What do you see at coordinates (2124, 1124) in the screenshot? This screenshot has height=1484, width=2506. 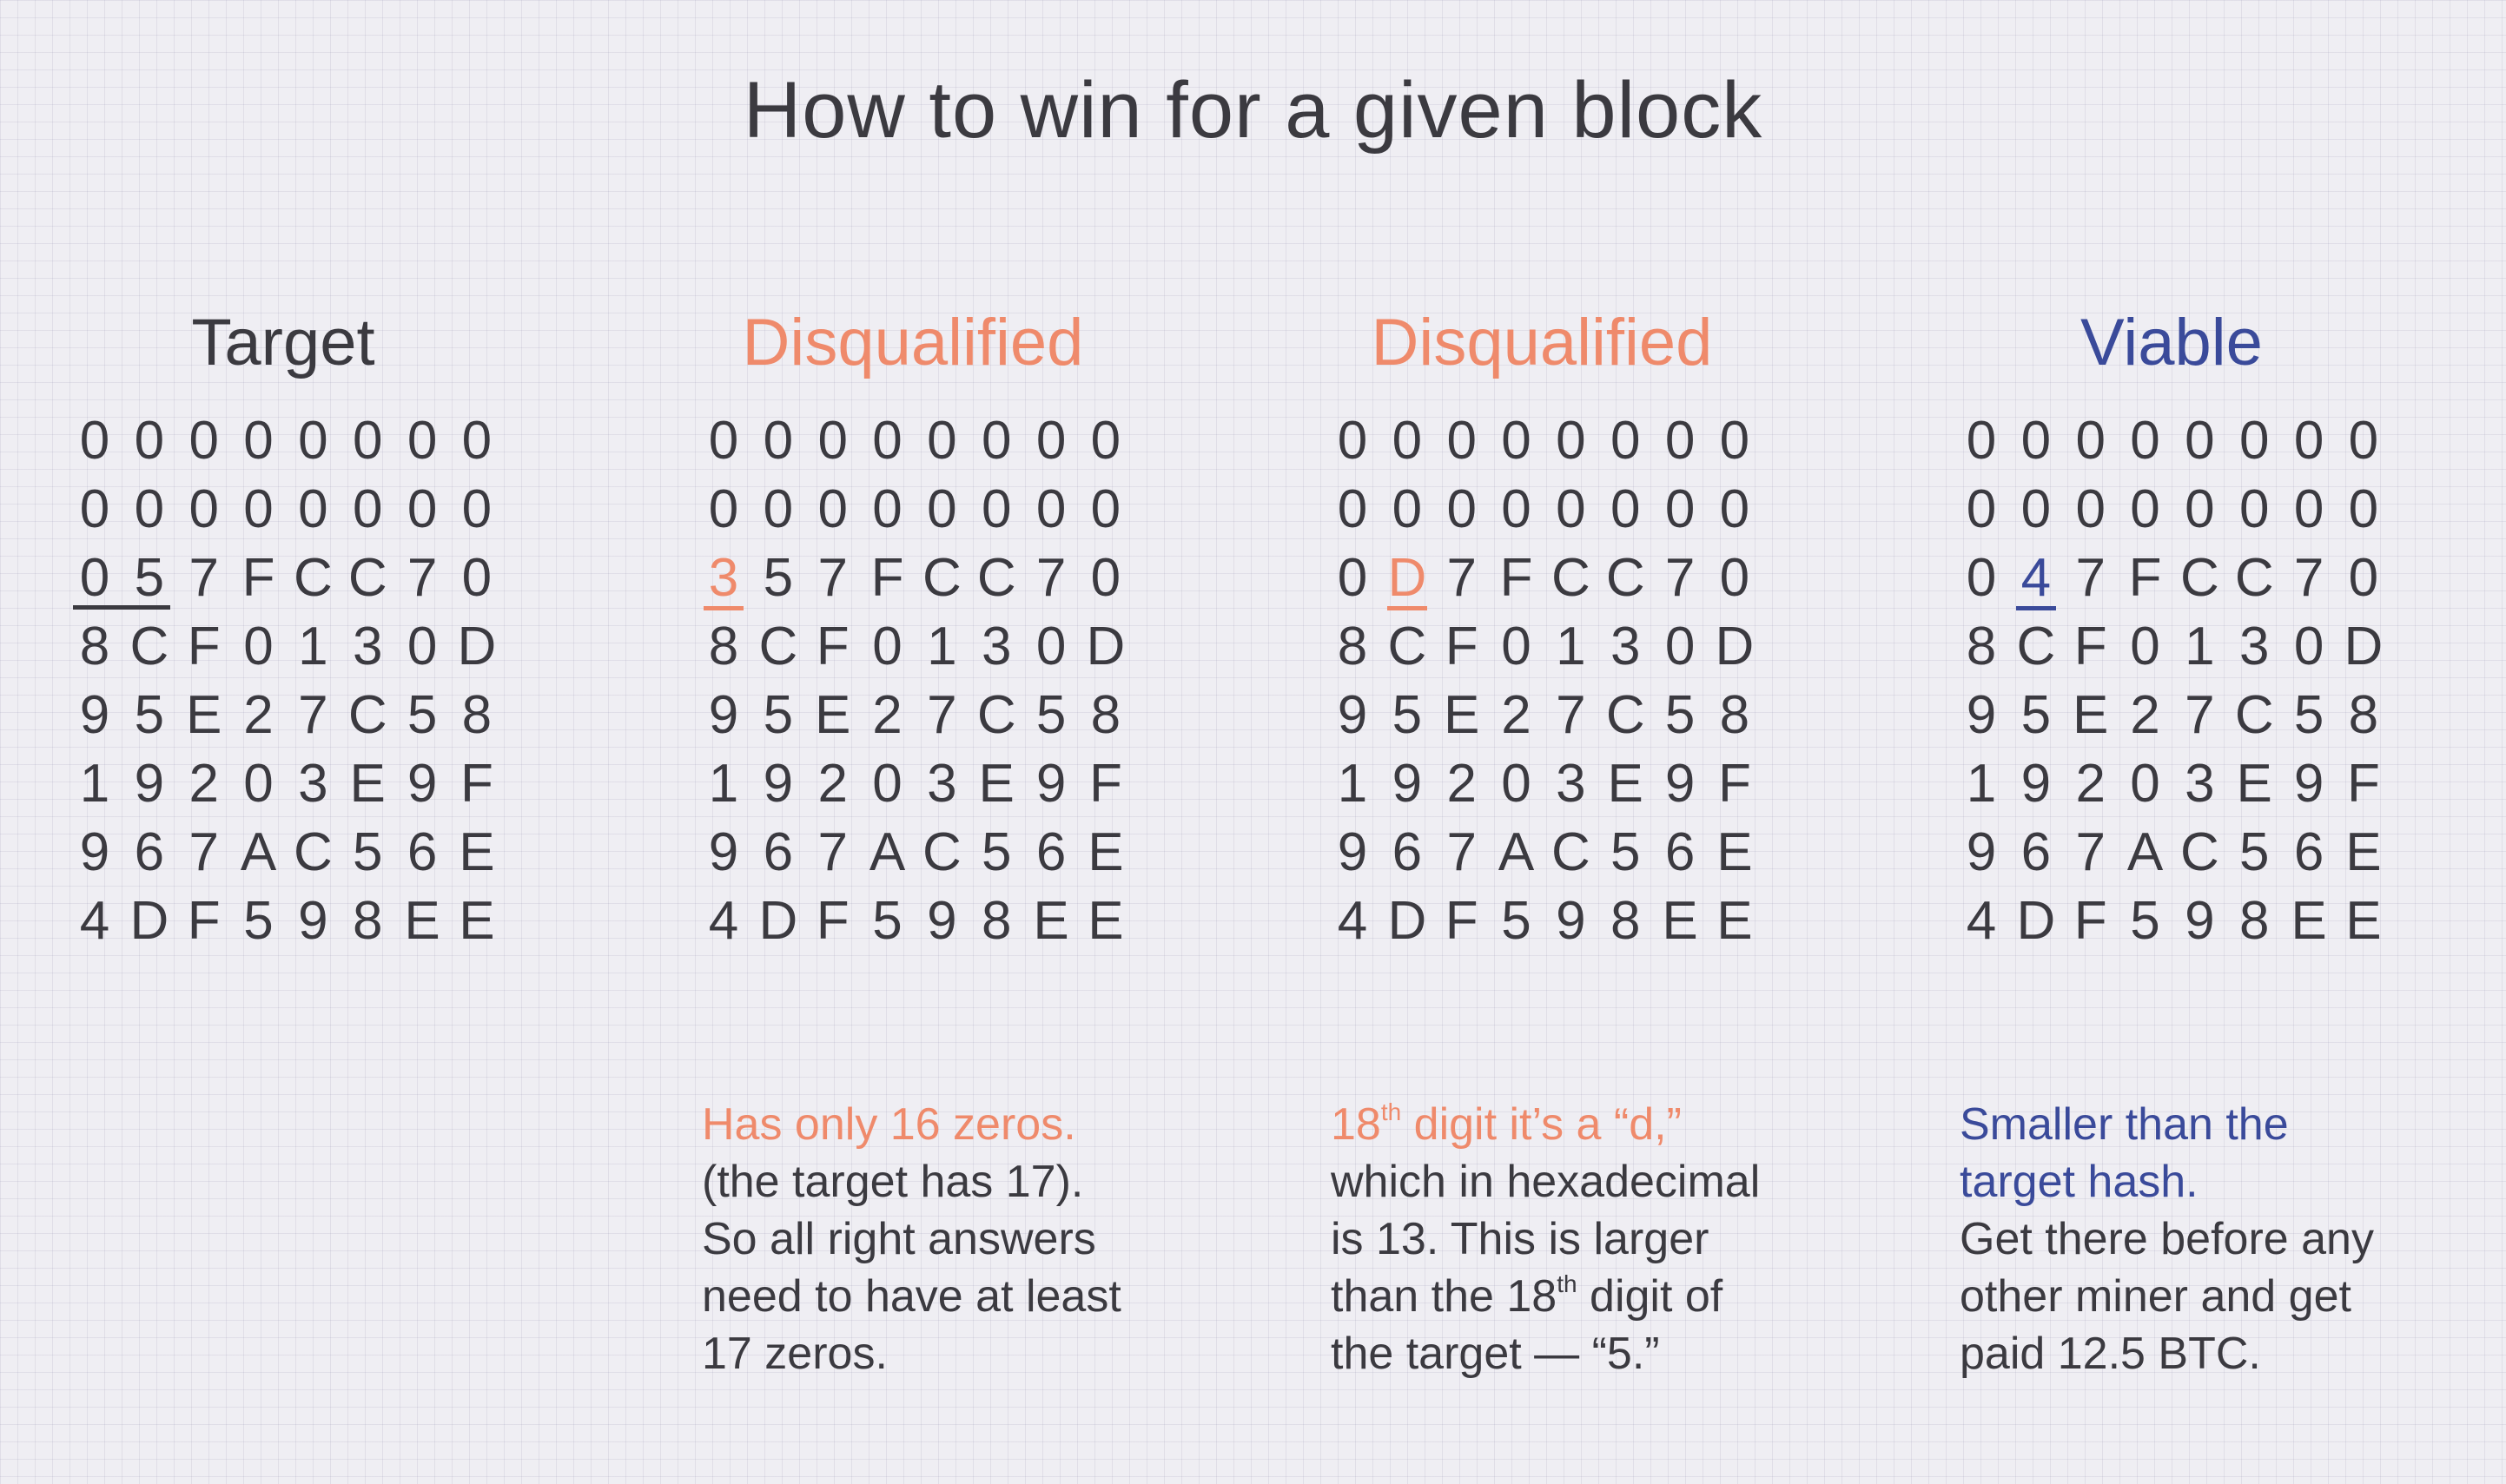 I see `viable-reason: Smaller than the` at bounding box center [2124, 1124].